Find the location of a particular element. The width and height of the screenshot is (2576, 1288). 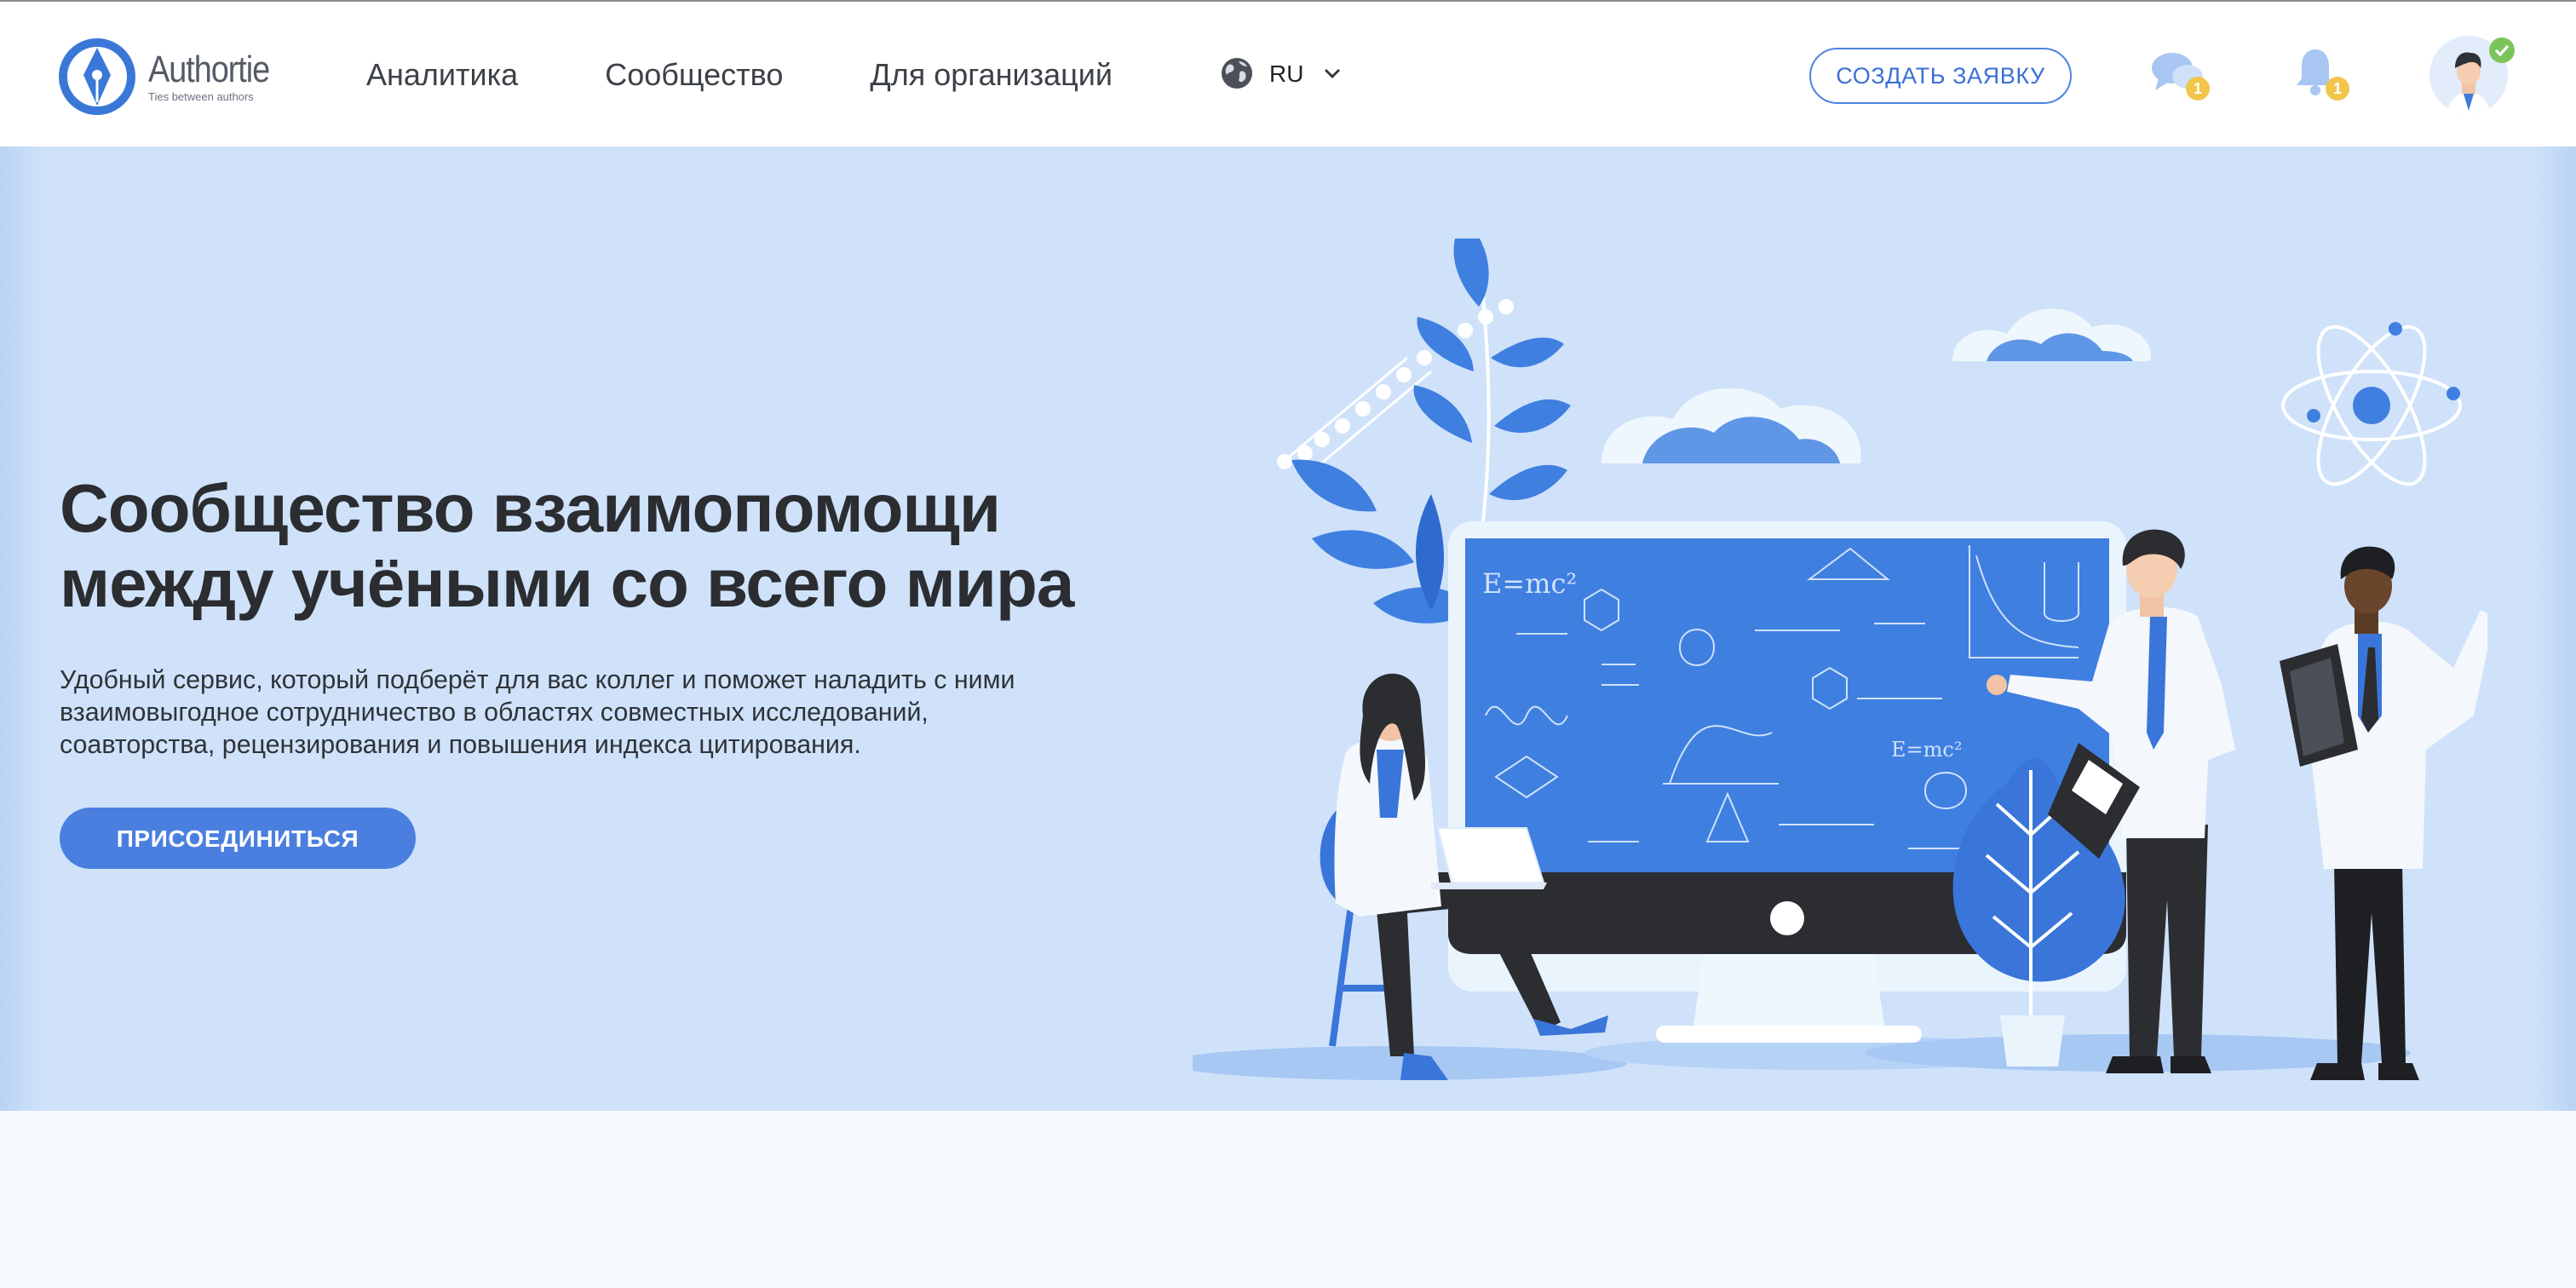

brand-logo: Authortie Ties between authors is located at coordinates (177, 77).